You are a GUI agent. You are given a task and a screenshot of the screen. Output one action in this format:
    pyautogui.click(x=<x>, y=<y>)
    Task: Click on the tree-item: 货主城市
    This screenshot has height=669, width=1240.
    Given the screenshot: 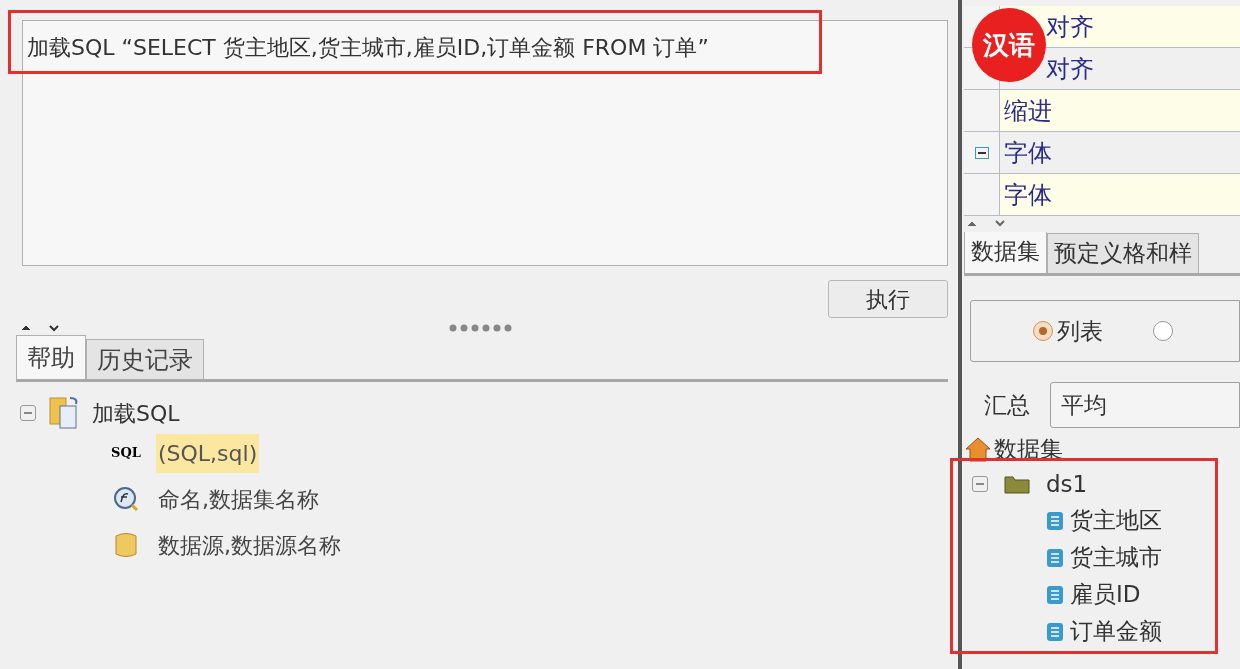 What is the action you would take?
    pyautogui.click(x=1116, y=557)
    